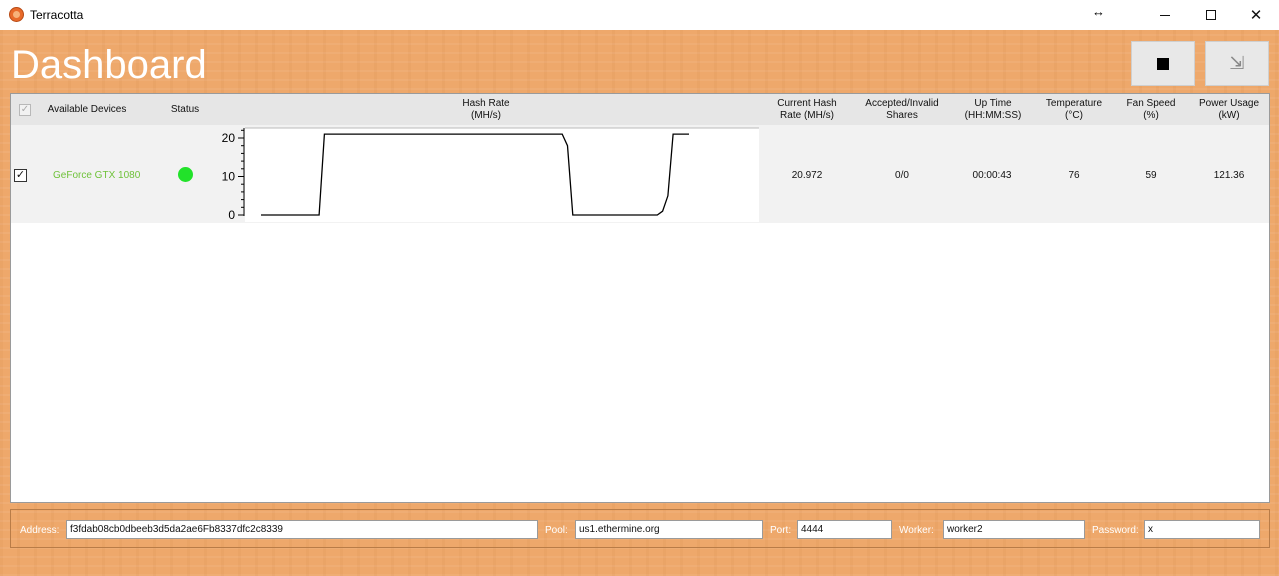  I want to click on header-temperature-line2: (°C), so click(1074, 115).